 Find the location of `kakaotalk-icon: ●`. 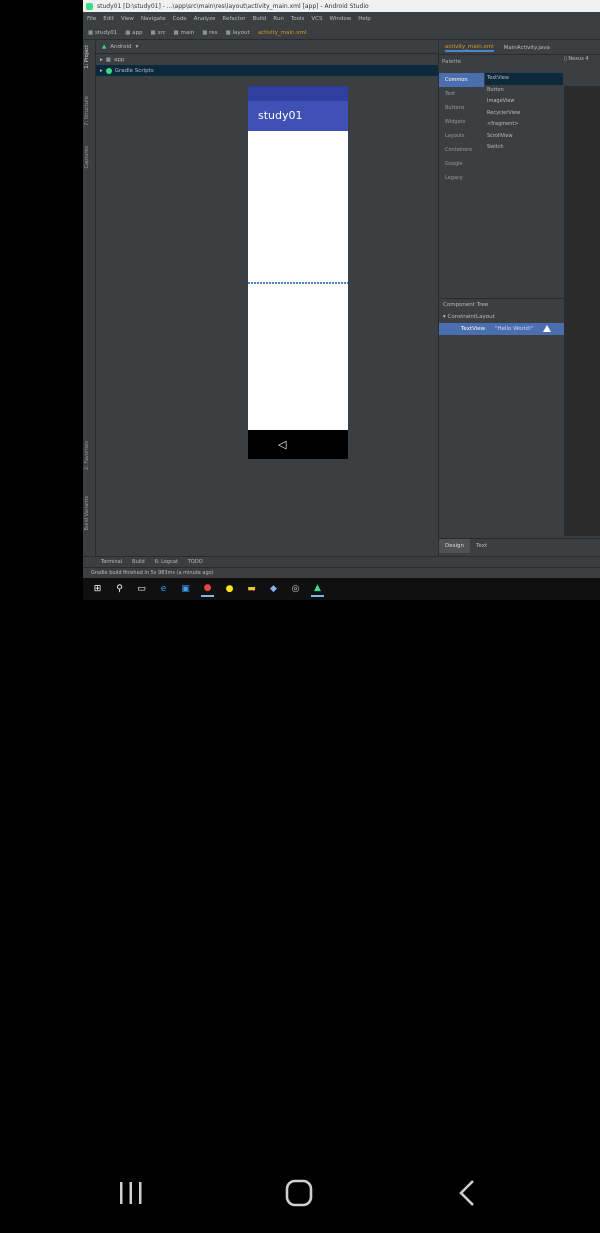

kakaotalk-icon: ● is located at coordinates (229, 589).